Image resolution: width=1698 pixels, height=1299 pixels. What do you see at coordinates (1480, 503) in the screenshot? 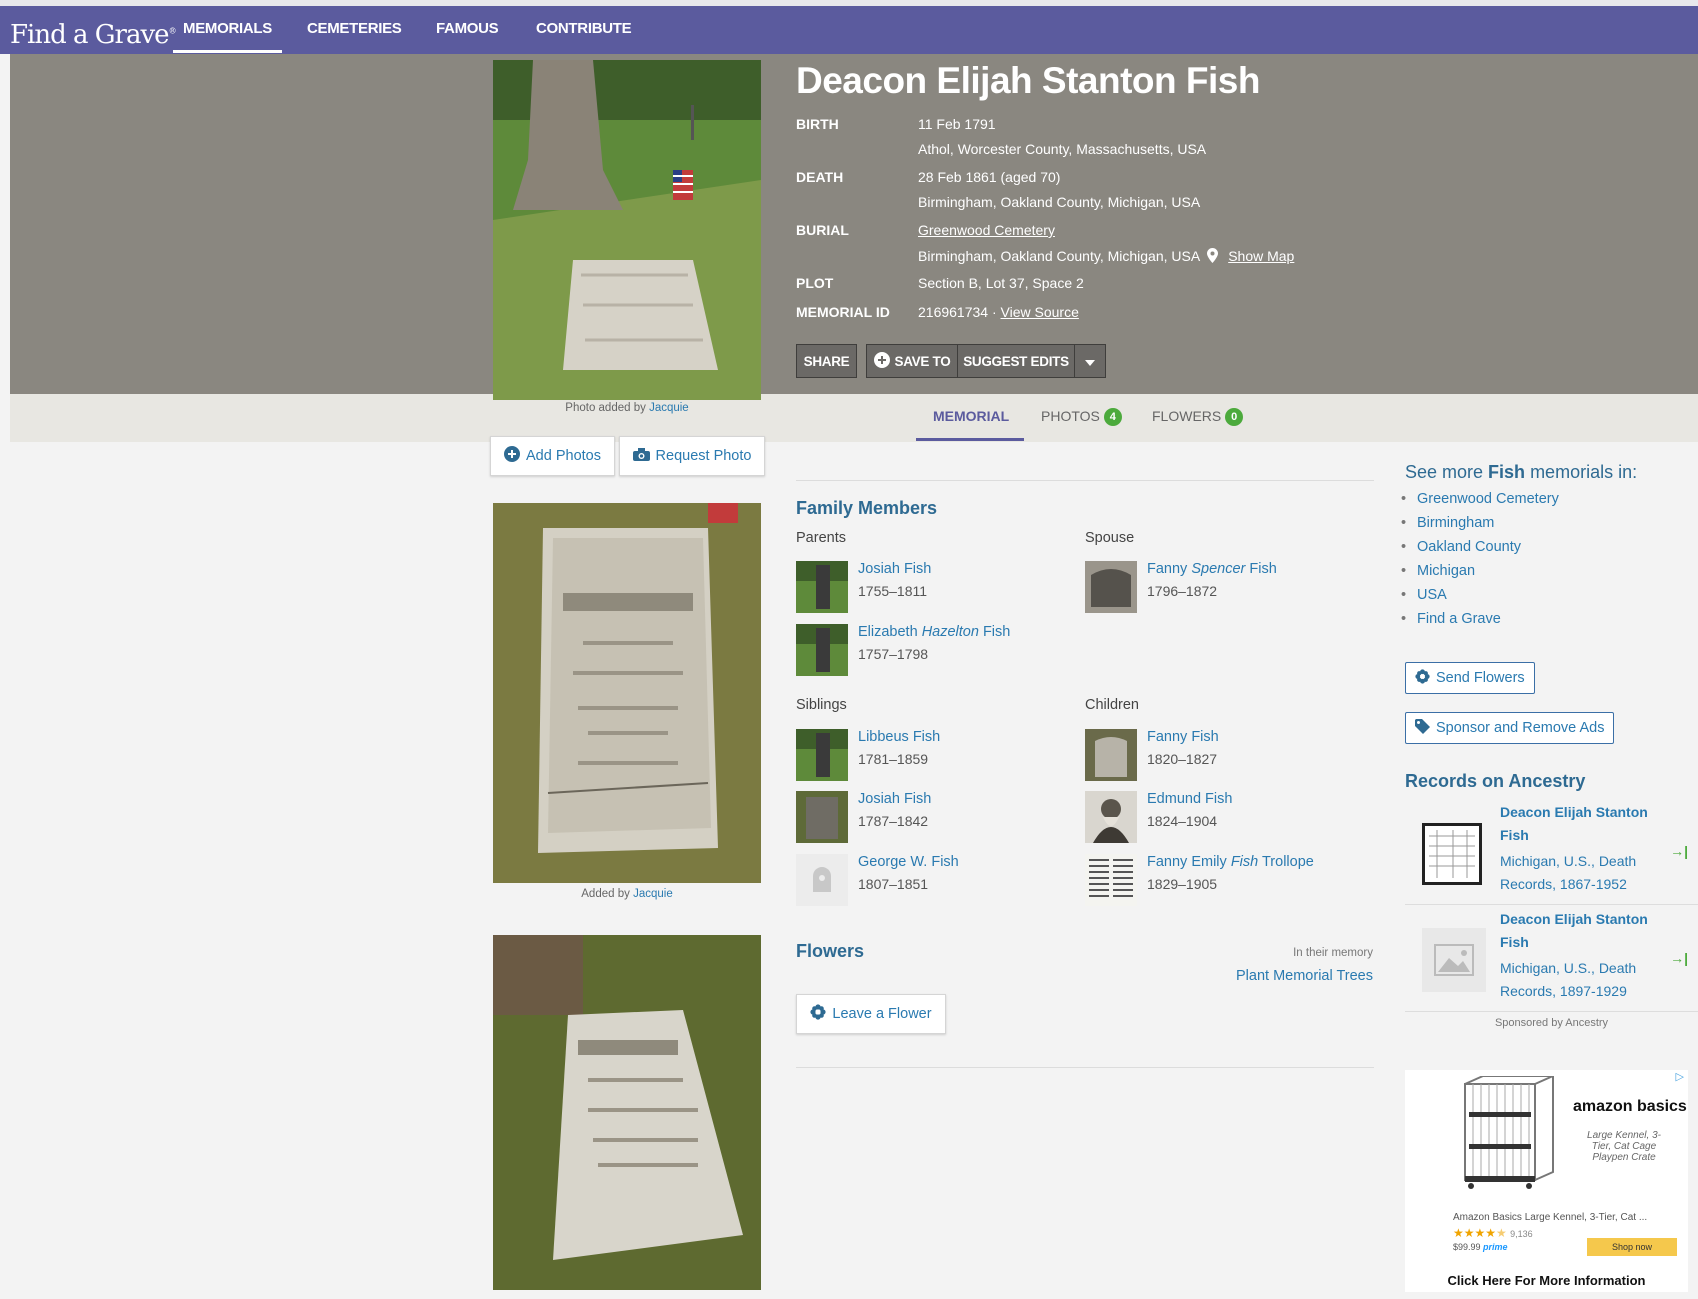
I see `see-more-link: Greenwood Cemetery` at bounding box center [1480, 503].